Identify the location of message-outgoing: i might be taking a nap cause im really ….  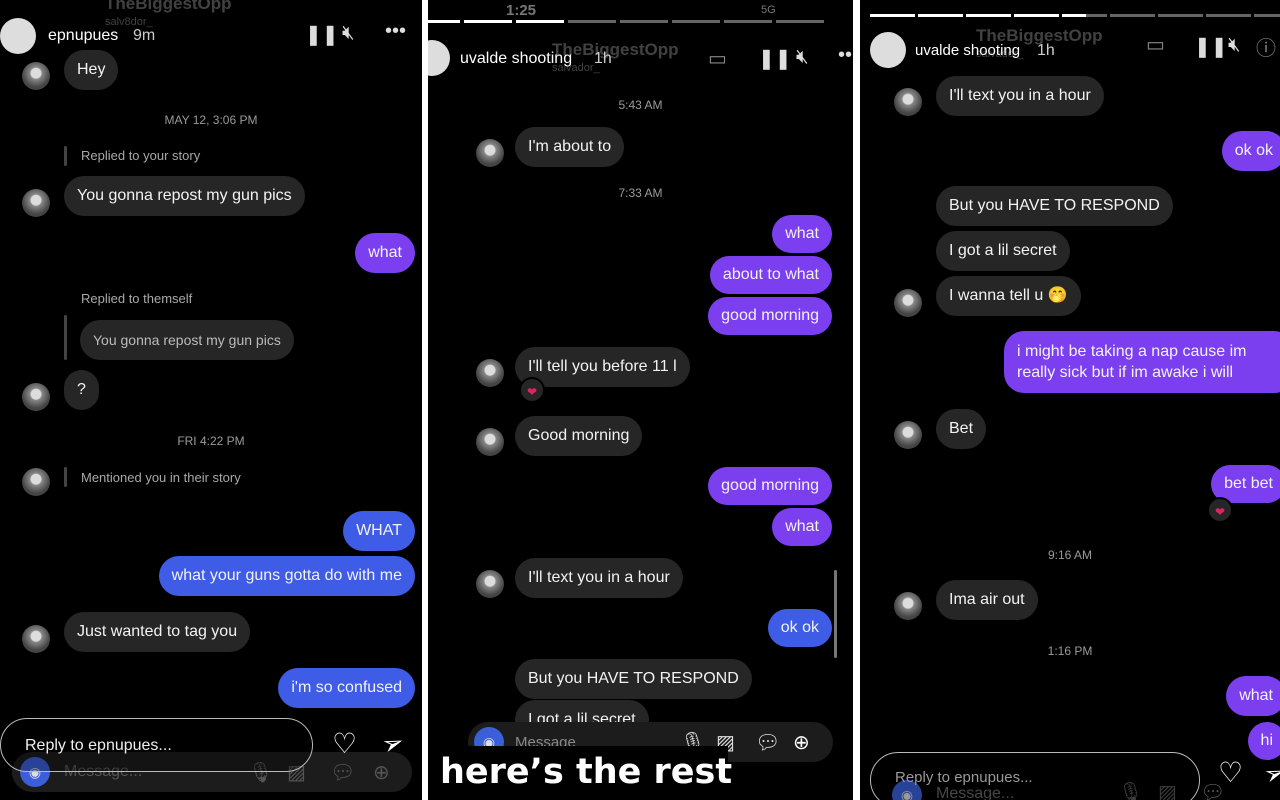
(1142, 362).